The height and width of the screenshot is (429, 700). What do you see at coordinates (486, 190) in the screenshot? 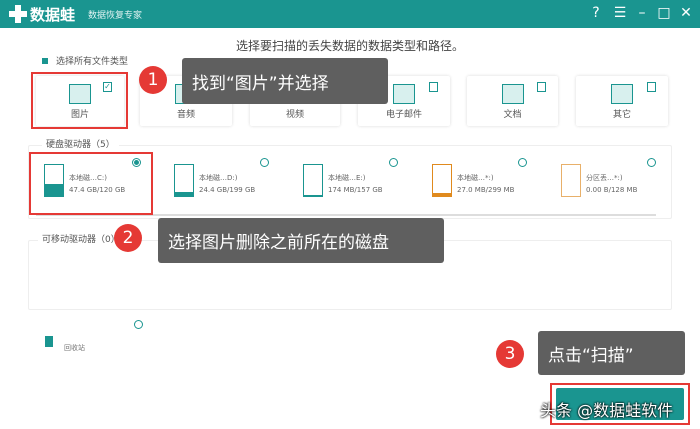
I see `drive-size: 27.0 MB/299 MB` at bounding box center [486, 190].